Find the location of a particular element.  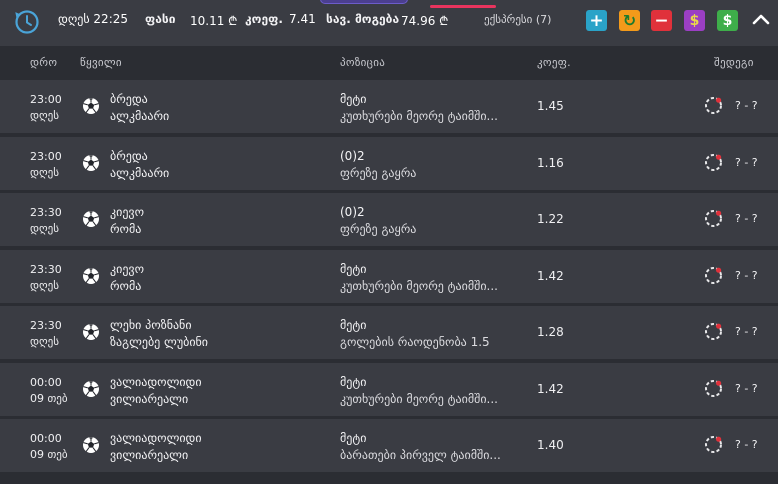

add-button: + is located at coordinates (596, 20).